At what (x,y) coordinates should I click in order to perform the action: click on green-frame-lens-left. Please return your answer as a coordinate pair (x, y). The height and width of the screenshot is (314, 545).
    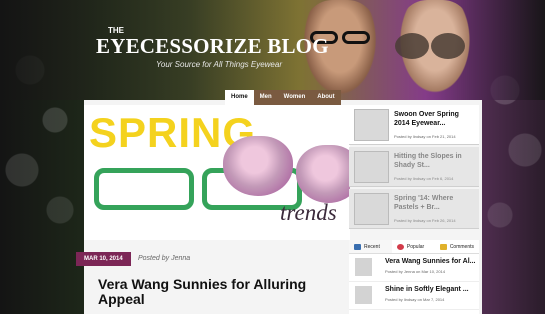
    Looking at the image, I should click on (144, 189).